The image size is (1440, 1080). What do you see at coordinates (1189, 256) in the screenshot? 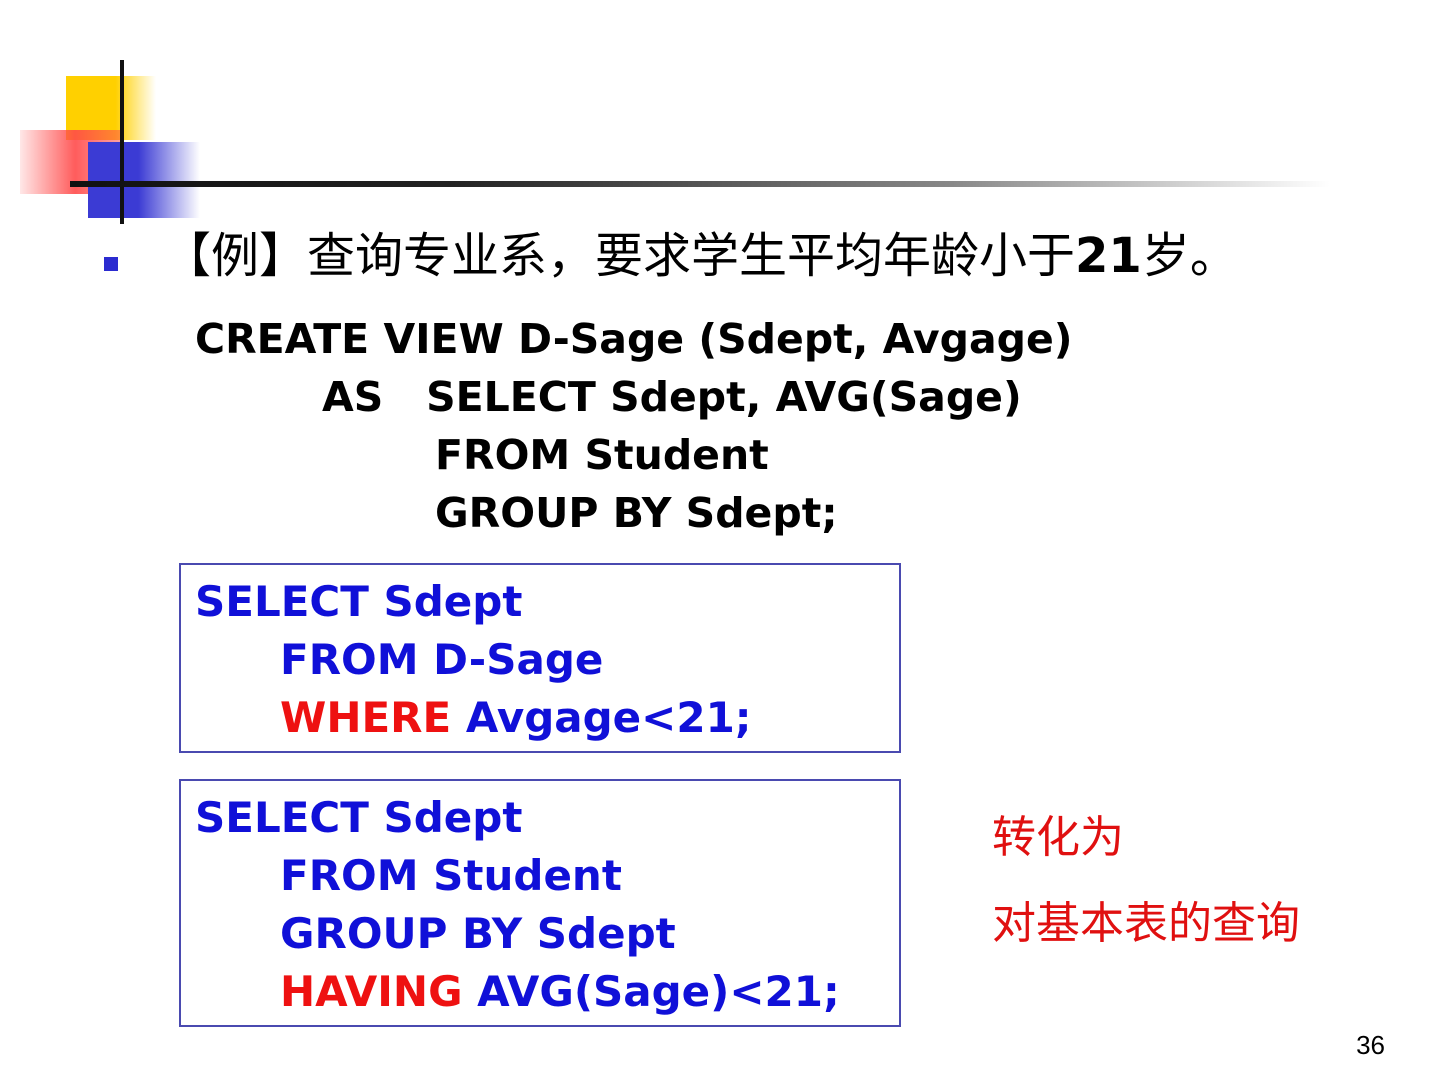
I see `slide-title-suffix: 岁。` at bounding box center [1189, 256].